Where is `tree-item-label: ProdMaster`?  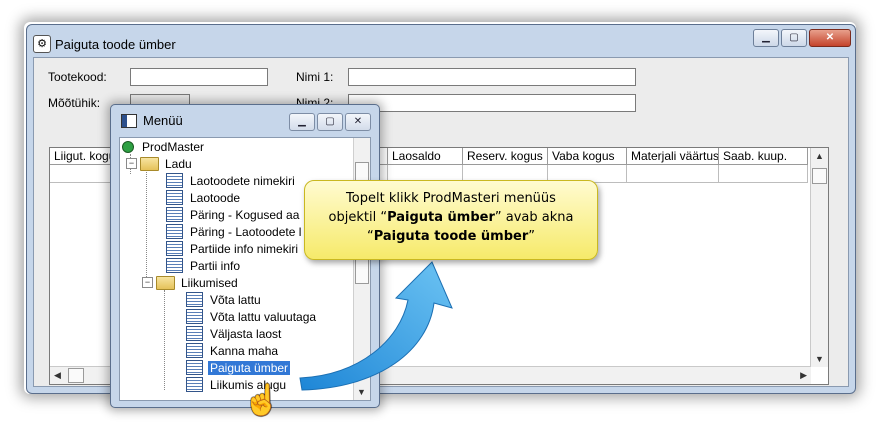 tree-item-label: ProdMaster is located at coordinates (173, 146).